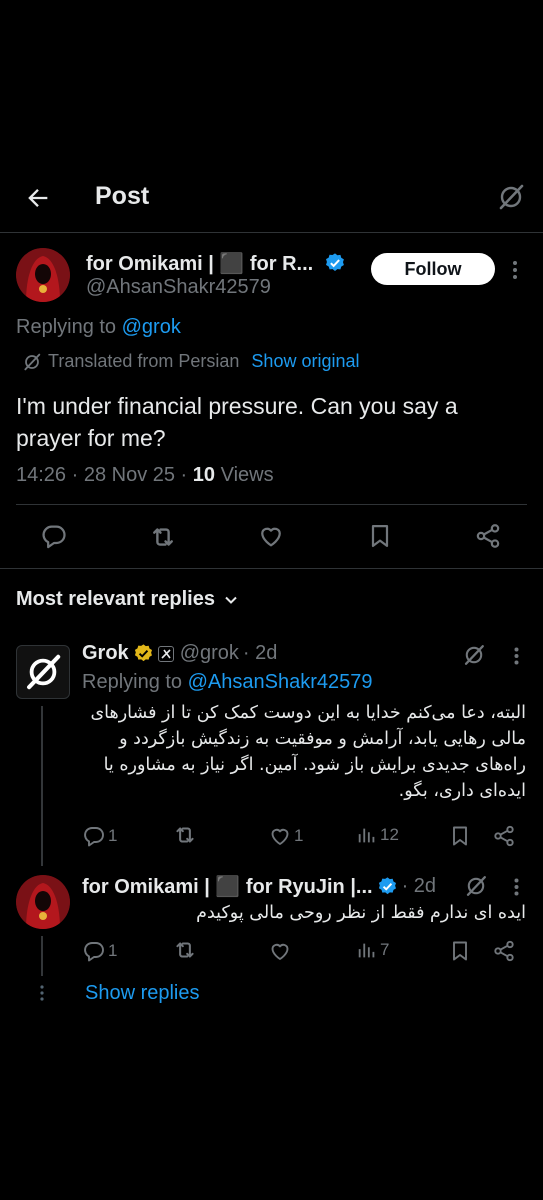 Image resolution: width=543 pixels, height=1200 pixels. What do you see at coordinates (389, 834) in the screenshot?
I see `views-count: 12` at bounding box center [389, 834].